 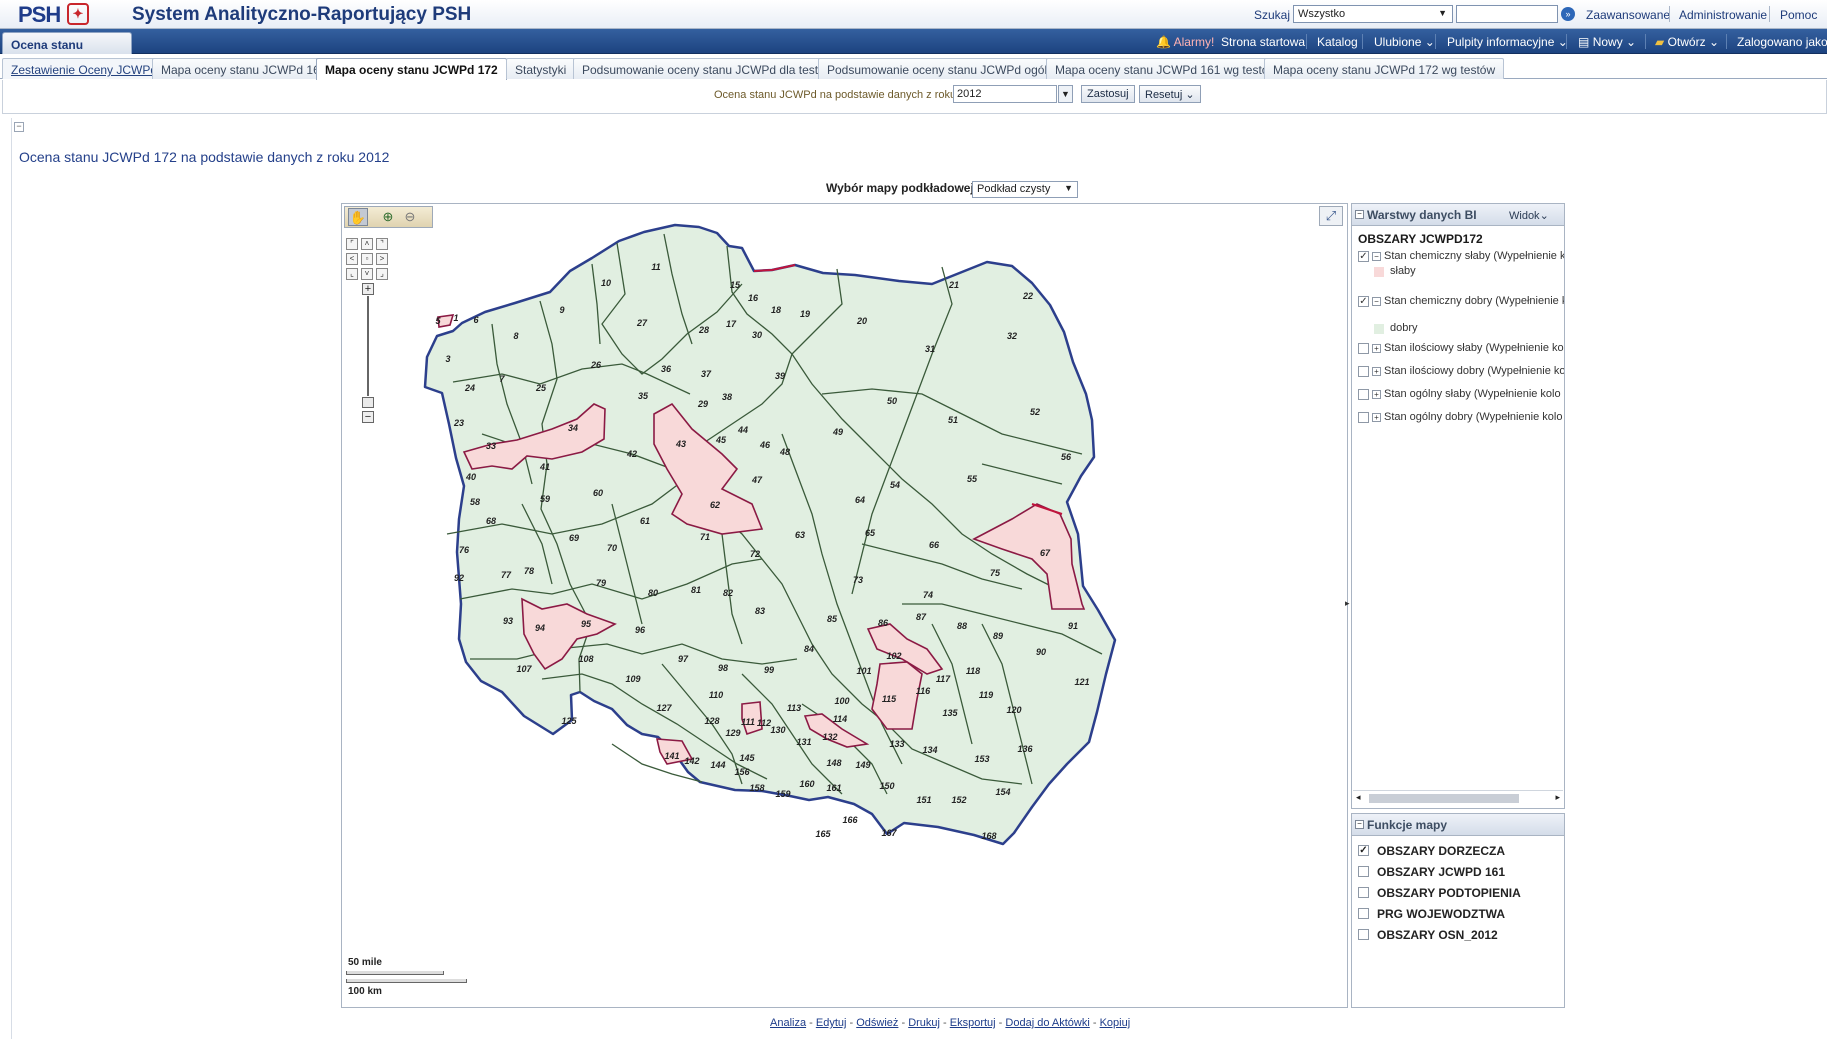 I want to click on pan-right-icon: ˃, so click(x=382, y=259).